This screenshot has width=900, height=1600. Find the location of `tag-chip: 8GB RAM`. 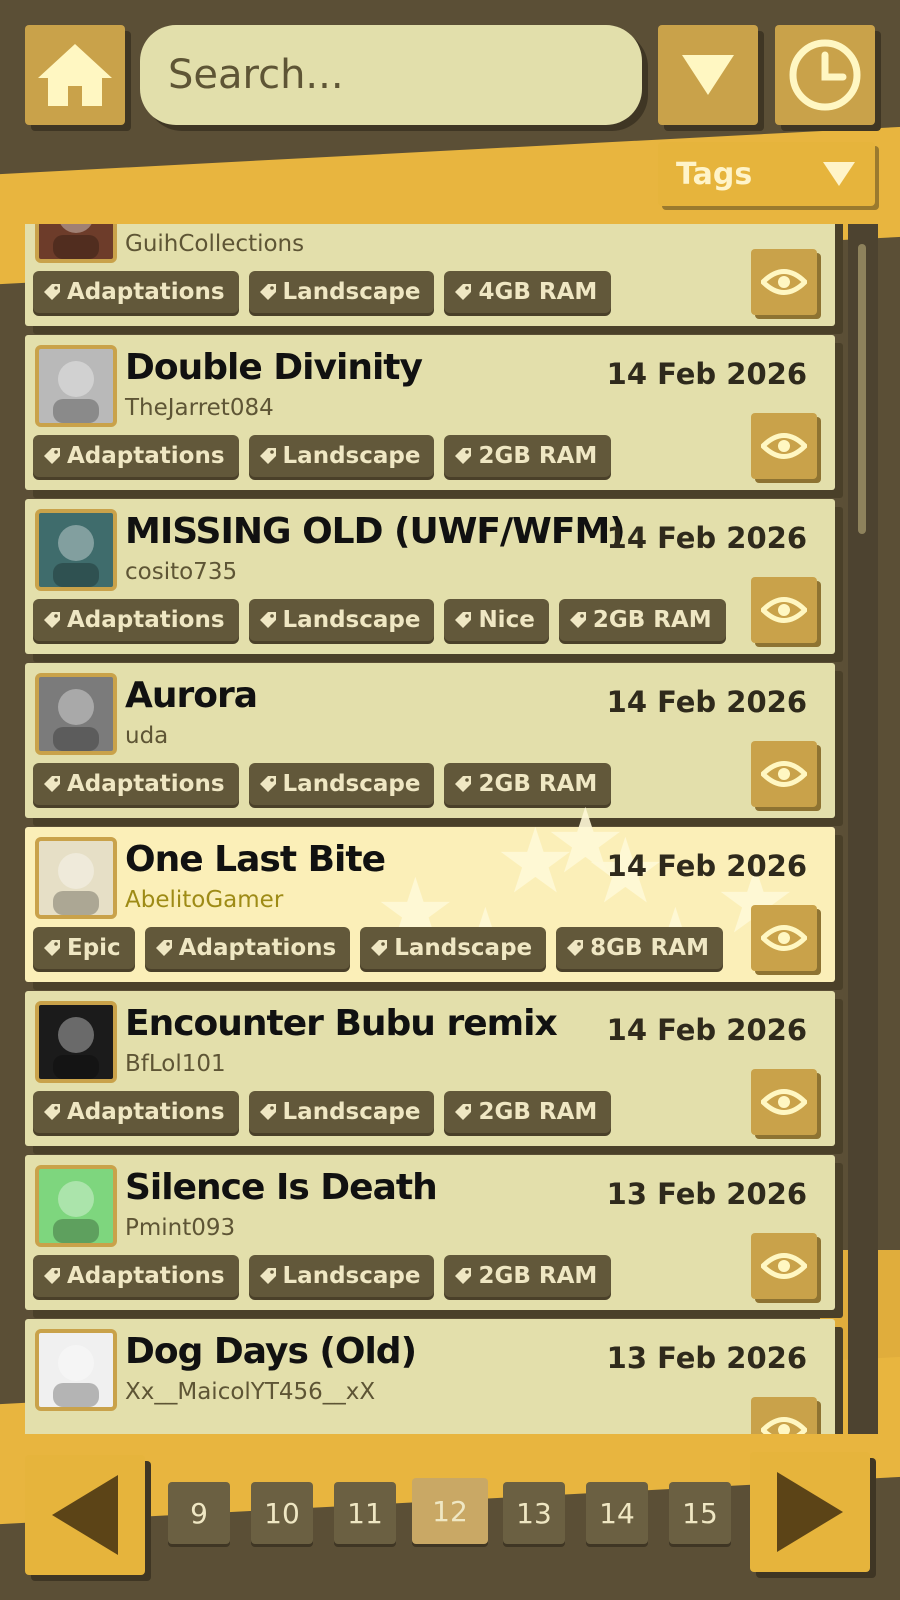

tag-chip: 8GB RAM is located at coordinates (639, 948).